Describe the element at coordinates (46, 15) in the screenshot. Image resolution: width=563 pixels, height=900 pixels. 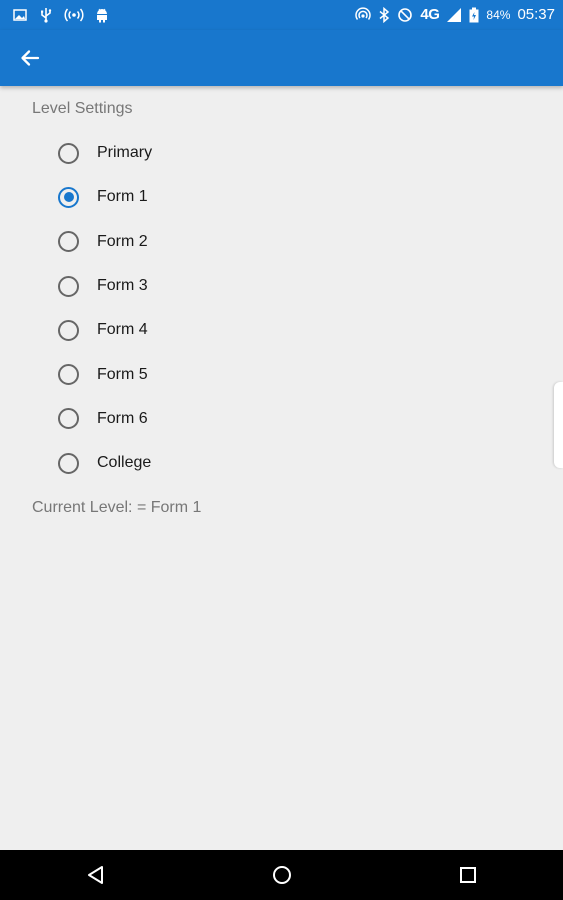
I see `usb-icon` at that location.